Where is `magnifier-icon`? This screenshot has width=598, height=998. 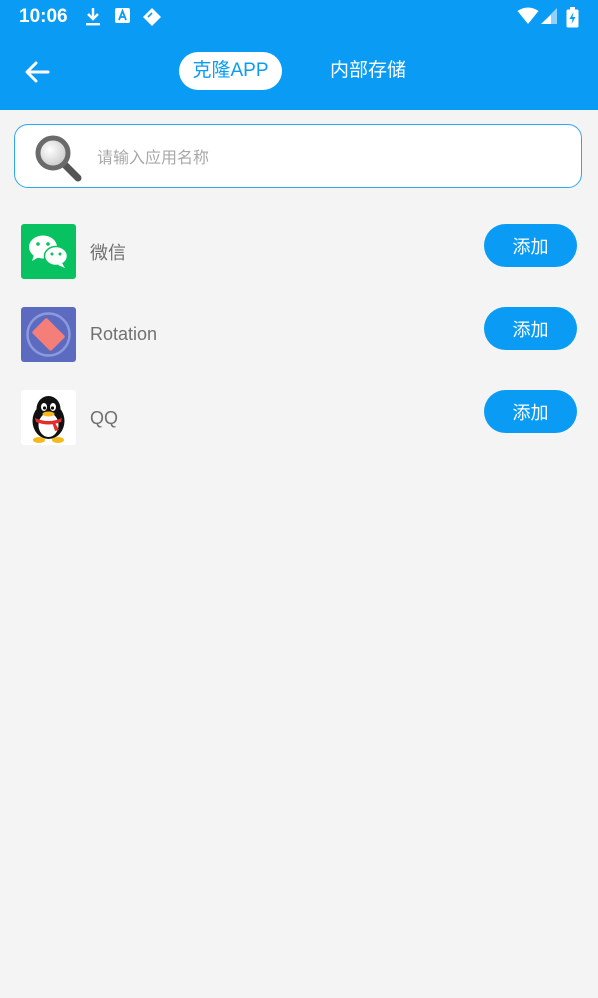 magnifier-icon is located at coordinates (58, 158).